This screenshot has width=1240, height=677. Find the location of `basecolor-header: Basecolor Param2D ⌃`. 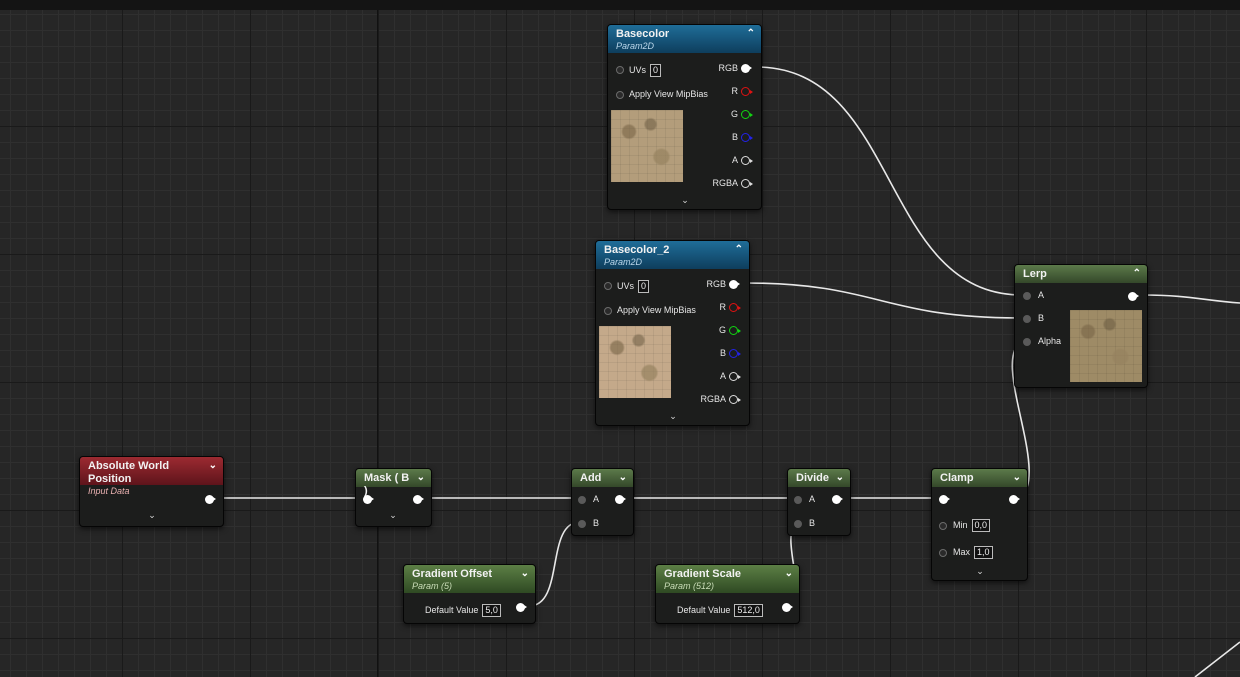

basecolor-header: Basecolor Param2D ⌃ is located at coordinates (684, 39).